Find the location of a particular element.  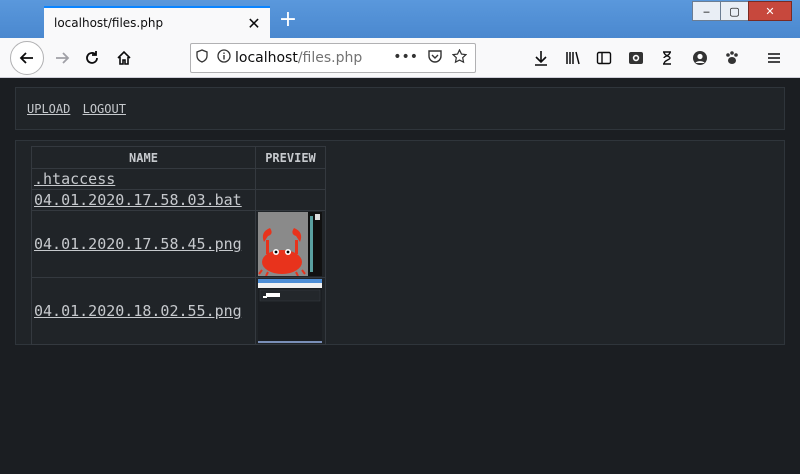

column-header-name: NAME is located at coordinates (143, 157).